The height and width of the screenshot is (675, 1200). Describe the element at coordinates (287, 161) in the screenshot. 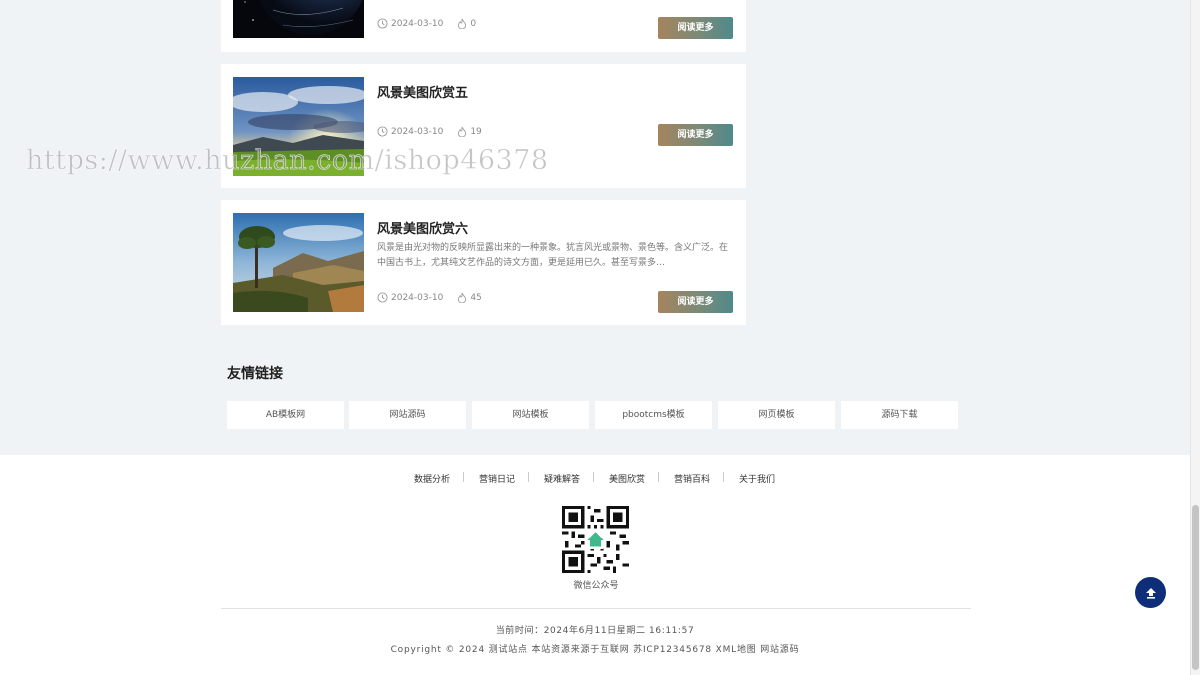

I see `watermark: https://www.huzhan.com/ishop46378` at that location.